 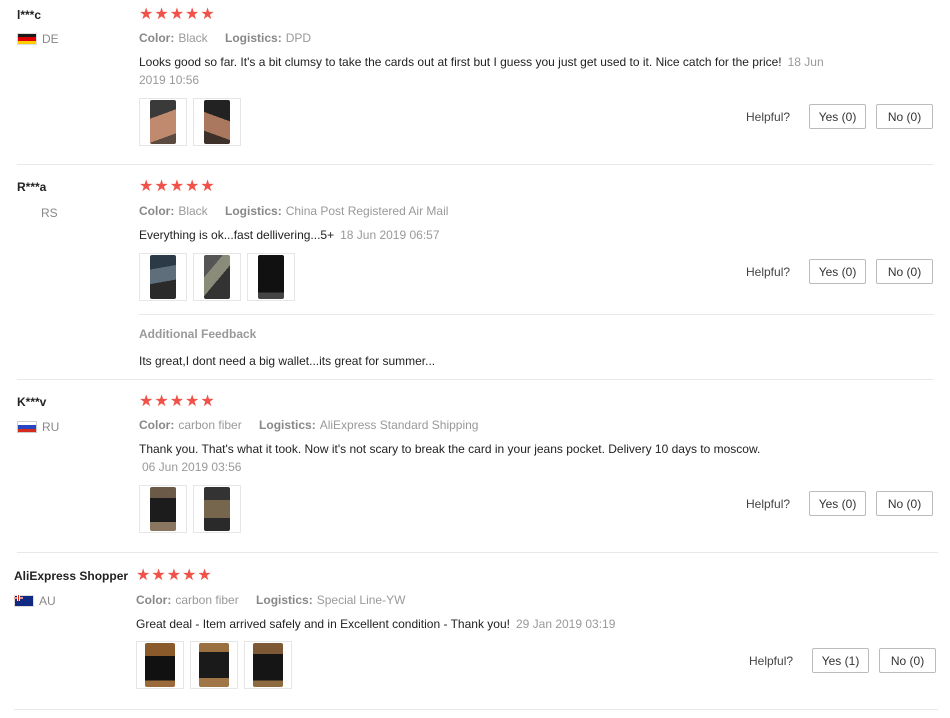 What do you see at coordinates (51, 427) in the screenshot?
I see `country-code: RU` at bounding box center [51, 427].